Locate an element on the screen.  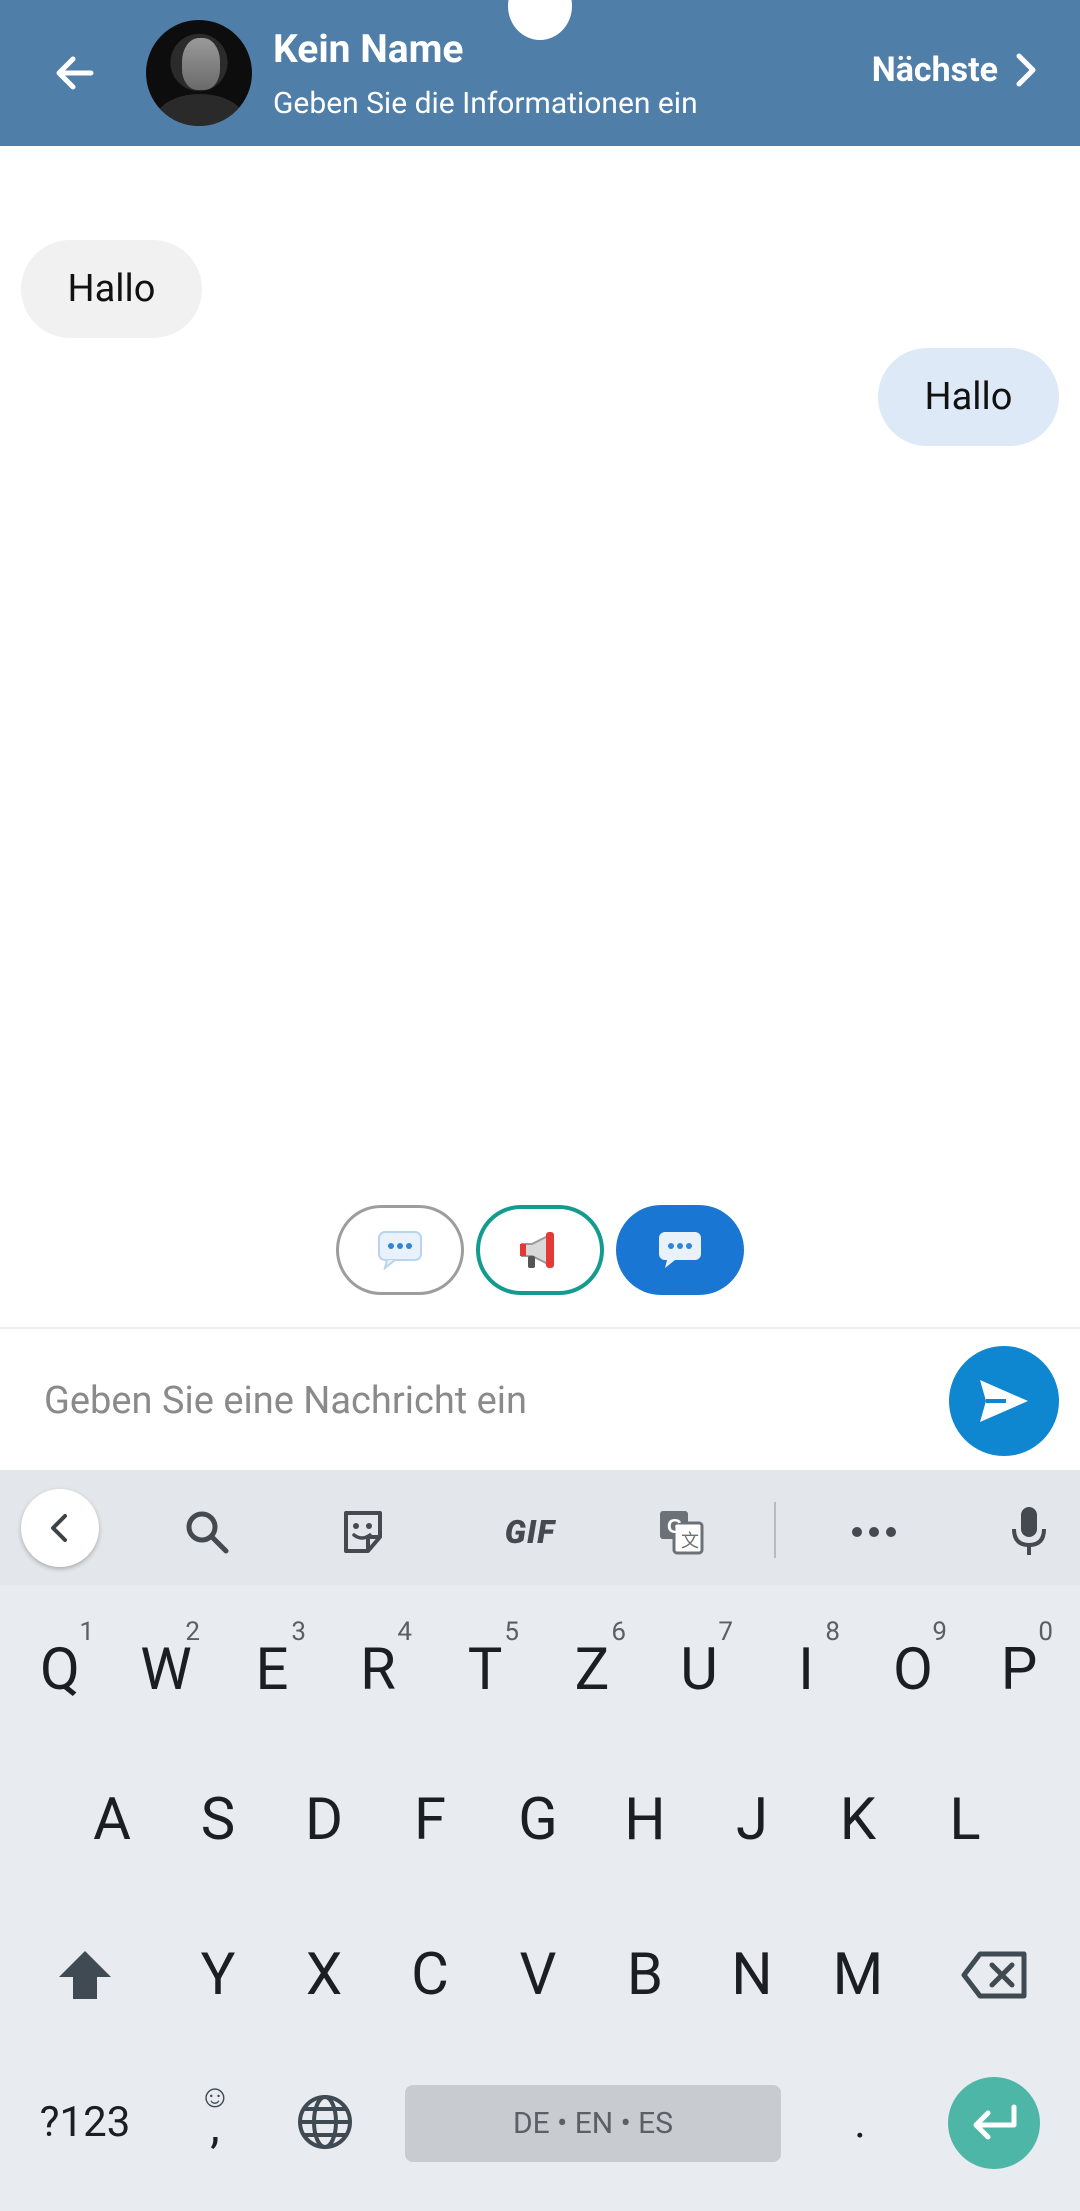
key-letter: D is located at coordinates (324, 1820).